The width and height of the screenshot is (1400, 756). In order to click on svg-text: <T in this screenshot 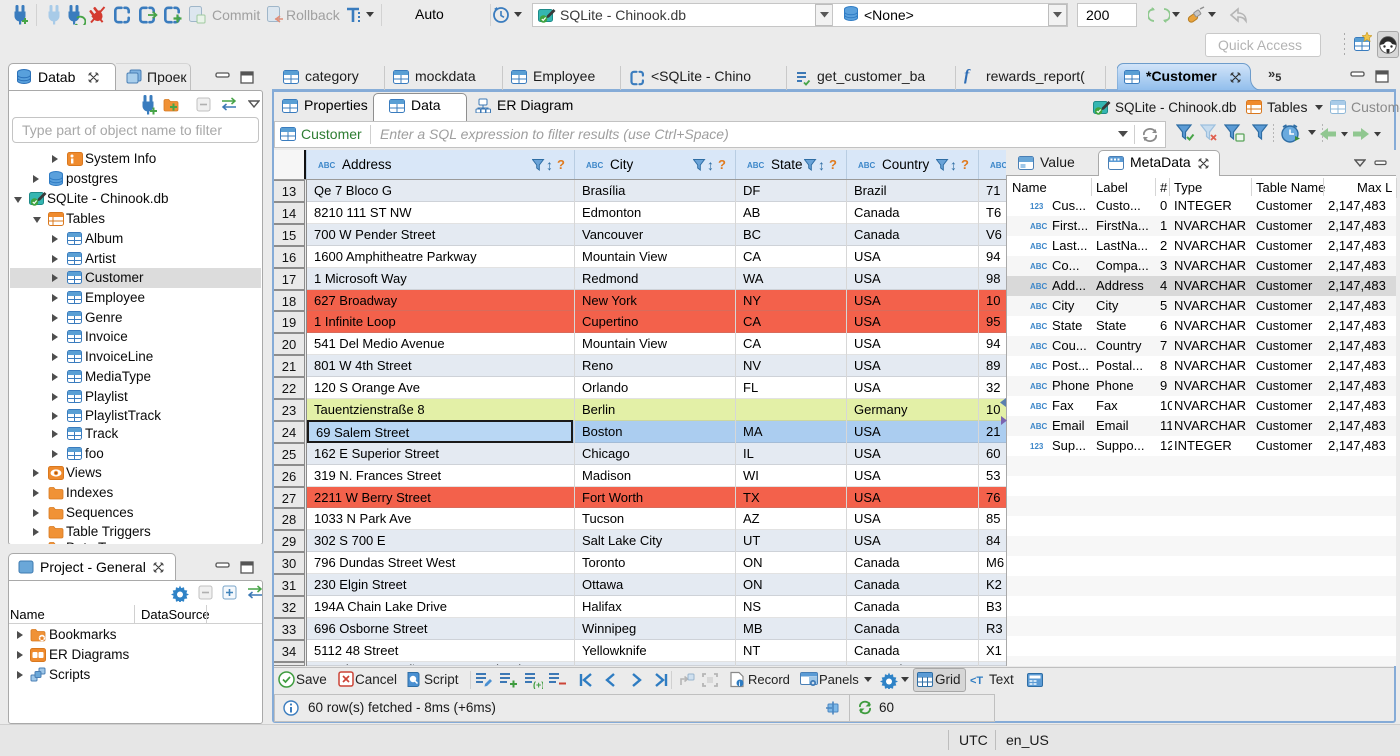, I will do `click(976, 681)`.